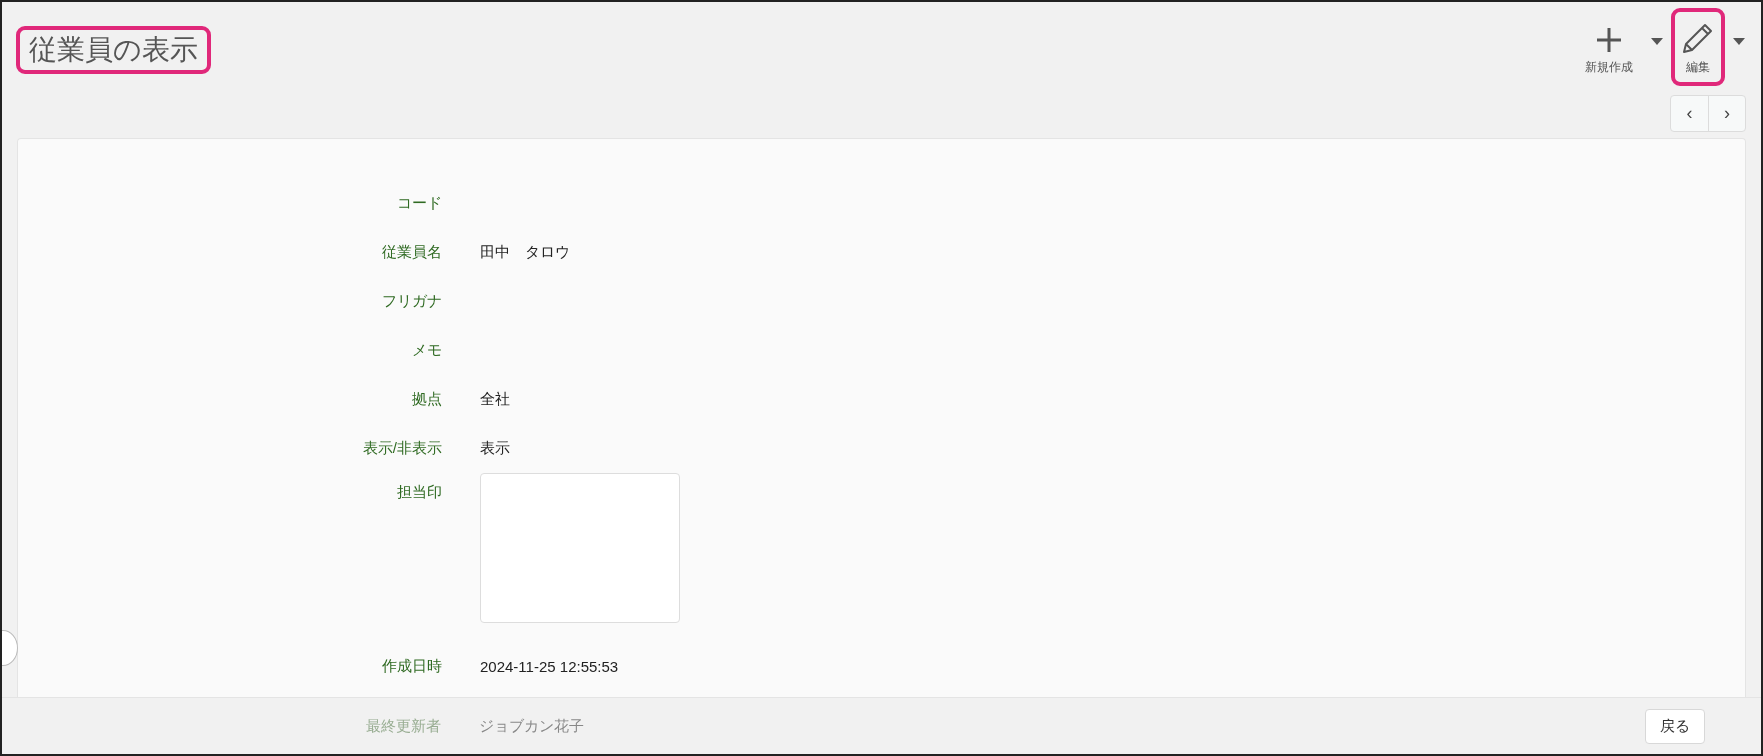 This screenshot has width=1763, height=756. I want to click on page-title: 従業員の表示, so click(113, 50).